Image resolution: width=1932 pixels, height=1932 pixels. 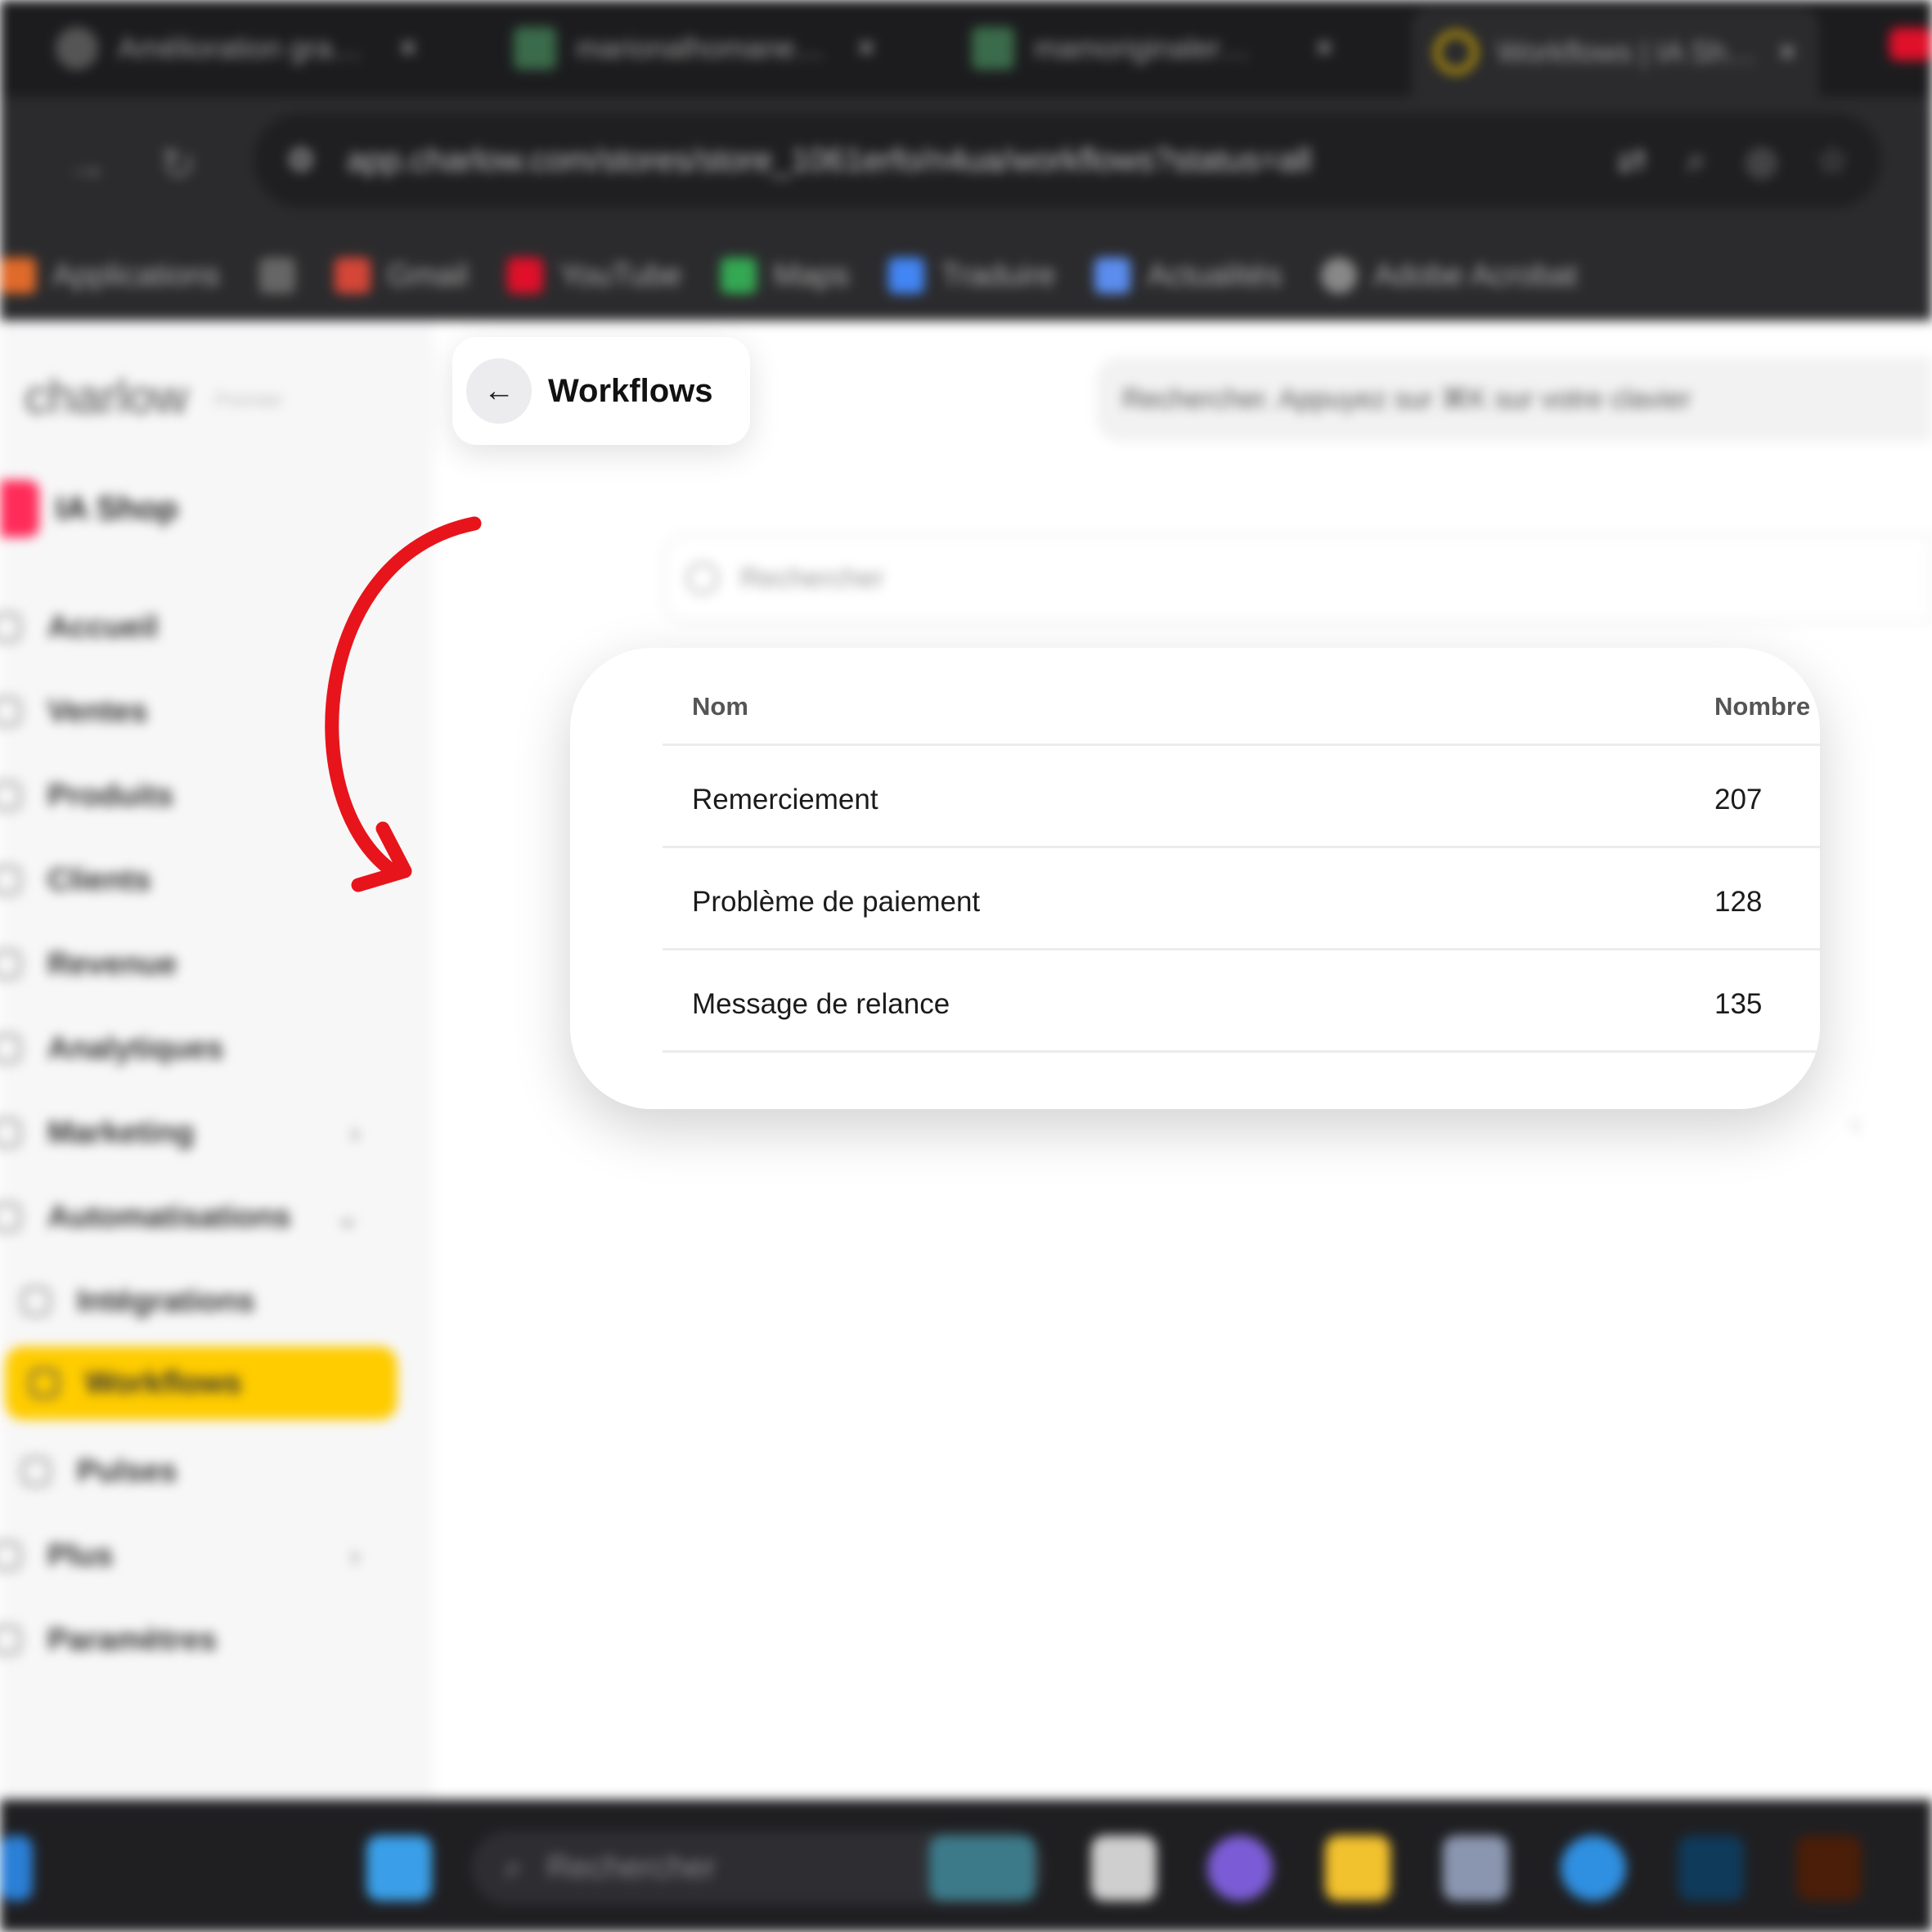 I want to click on sidebar-item-marketing: Marketing ›, so click(x=201, y=1133).